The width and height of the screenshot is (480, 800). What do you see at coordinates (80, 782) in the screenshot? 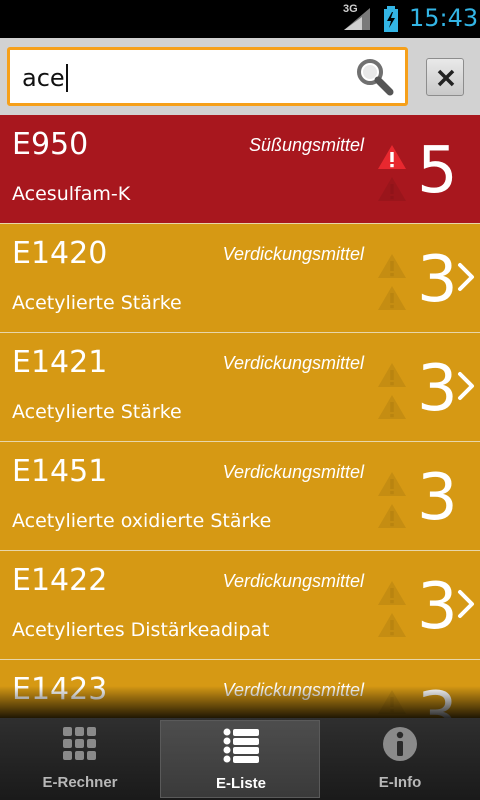
I see `tab-label: E-Rechner` at bounding box center [80, 782].